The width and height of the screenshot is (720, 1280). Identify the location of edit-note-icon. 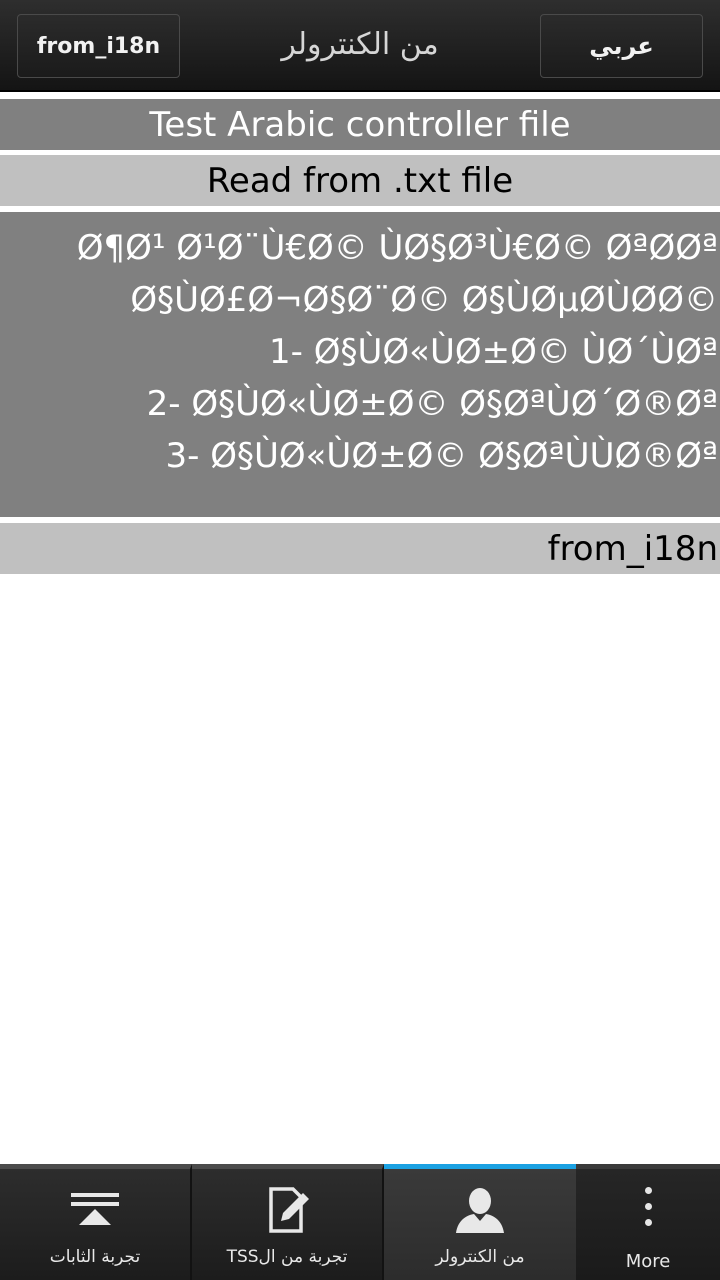
(287, 1210).